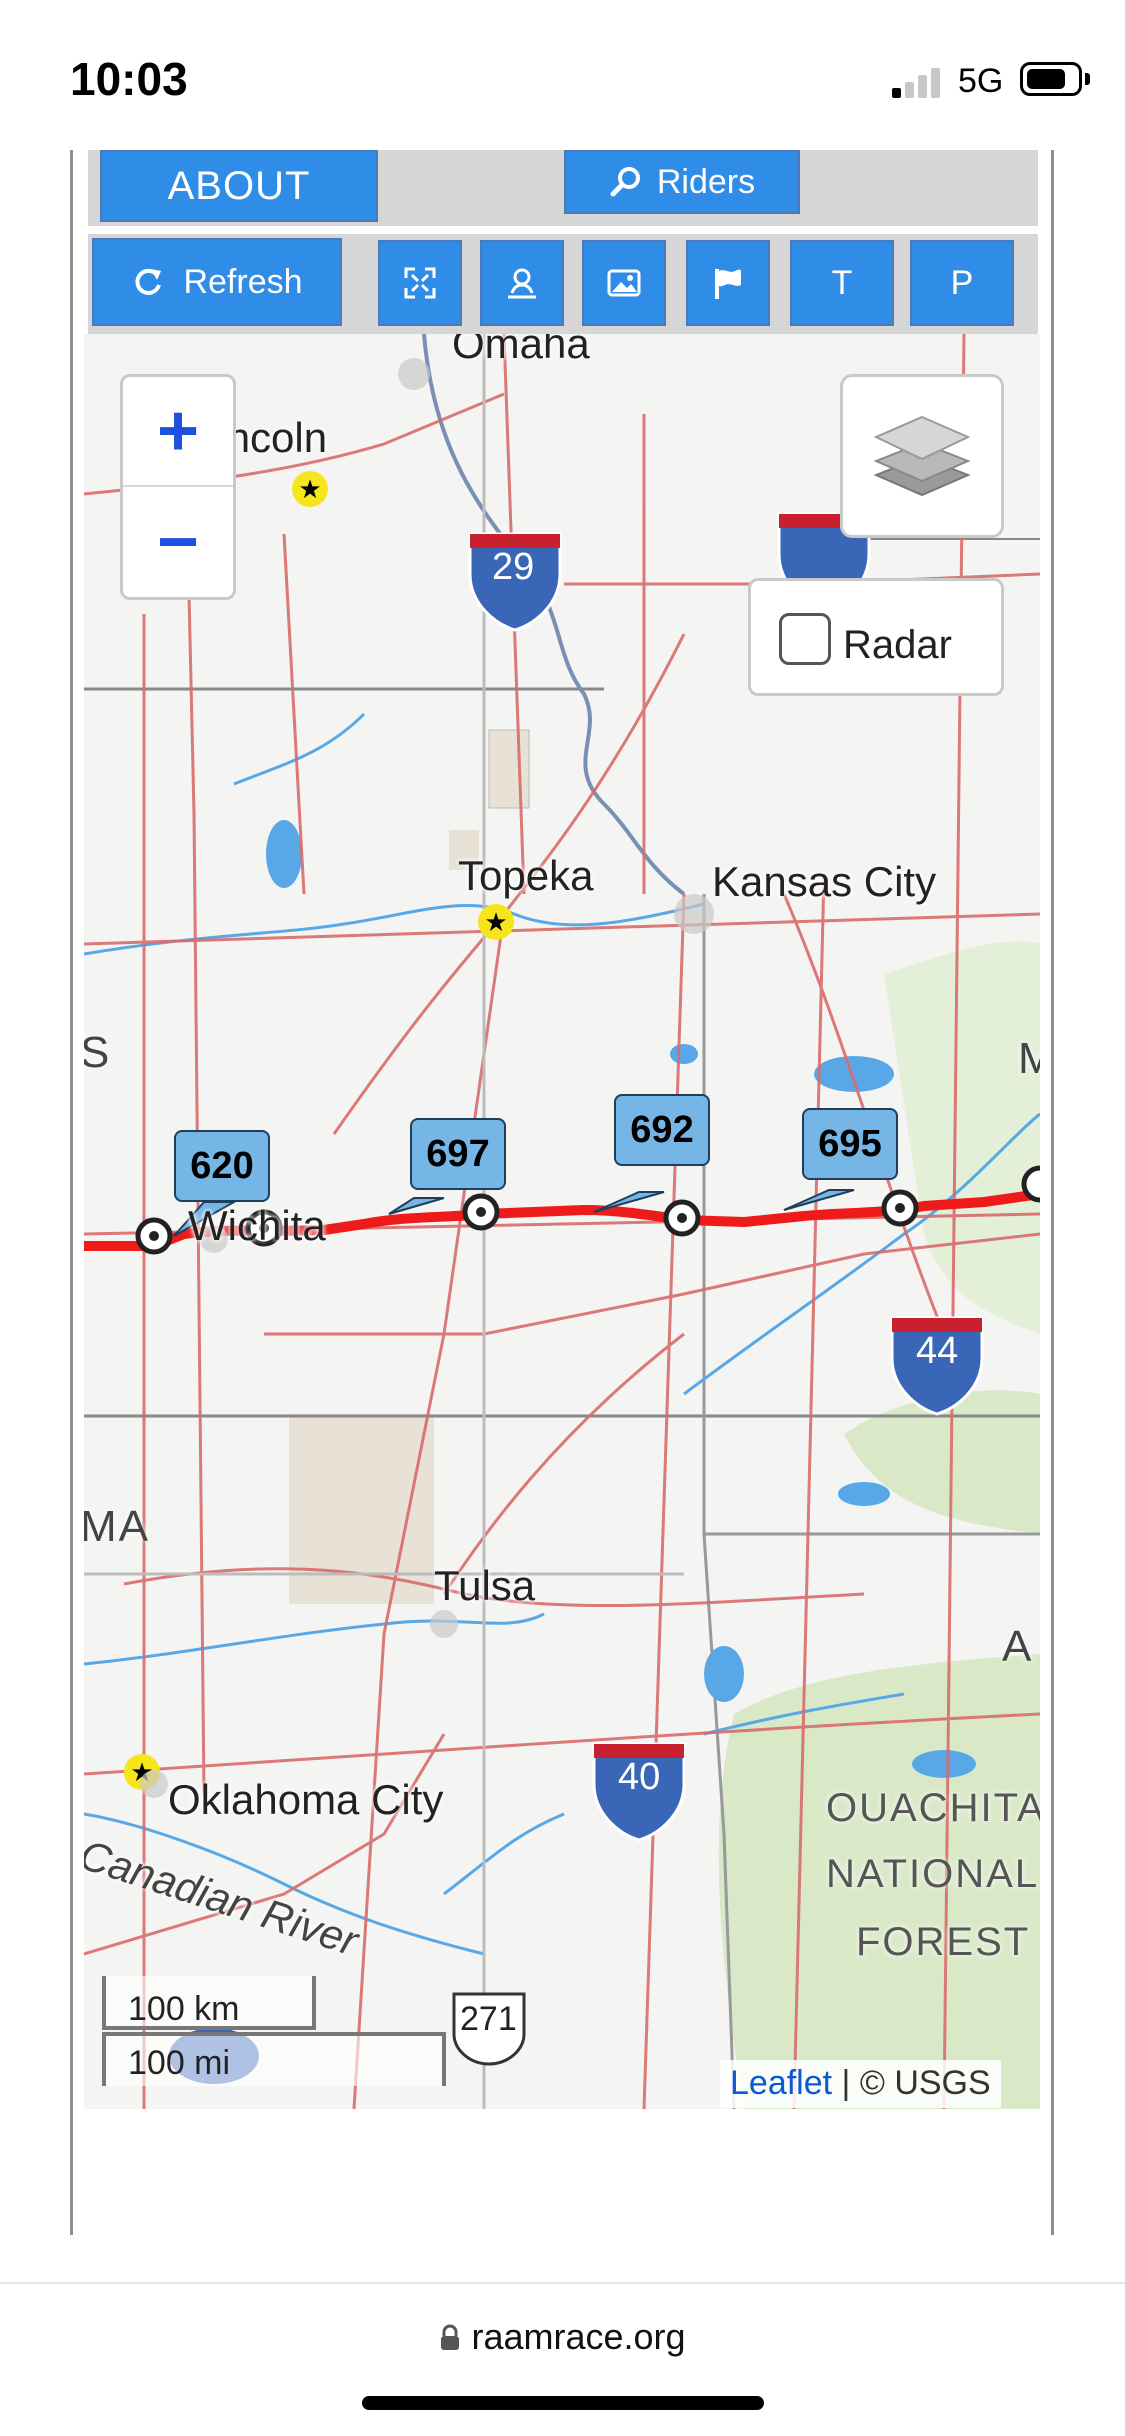 The height and width of the screenshot is (2436, 1125). I want to click on forest-label-line1: OUACHITA, so click(933, 1808).